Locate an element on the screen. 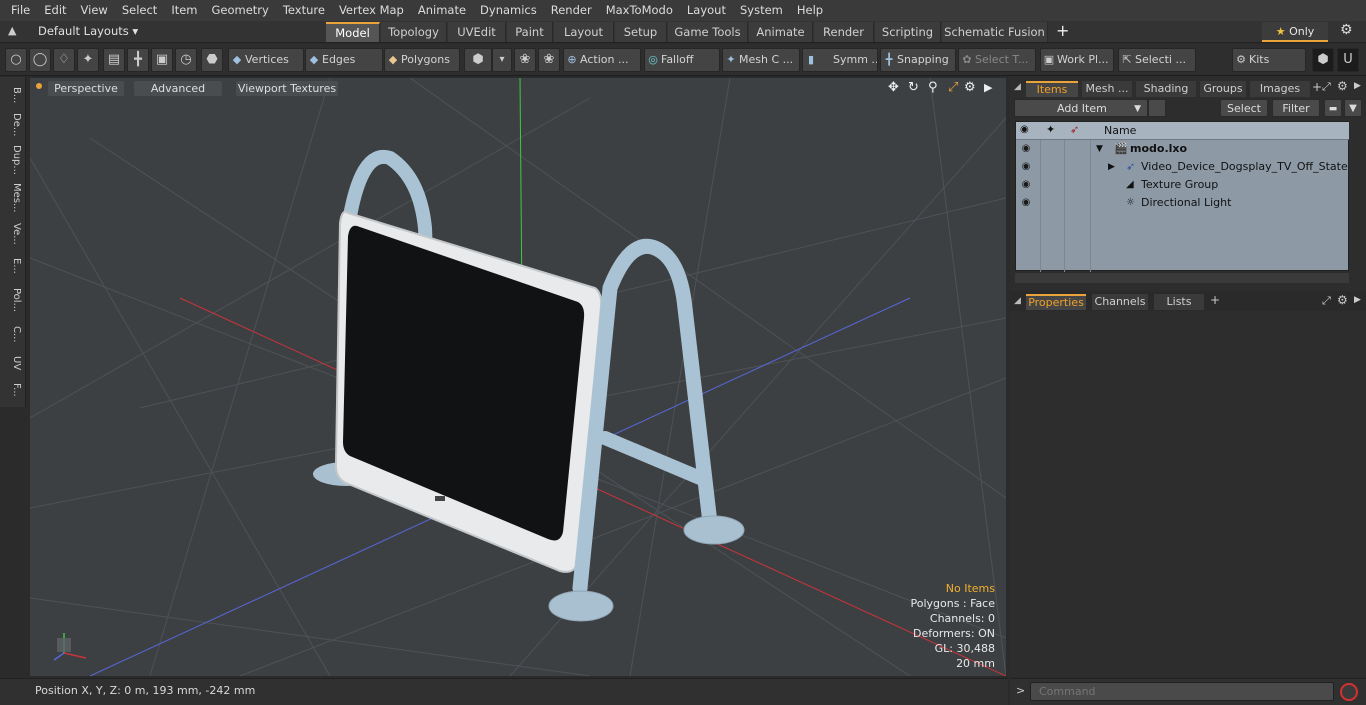 This screenshot has height=705, width=1366. expand-arrow-icon: ▼ is located at coordinates (1099, 149).